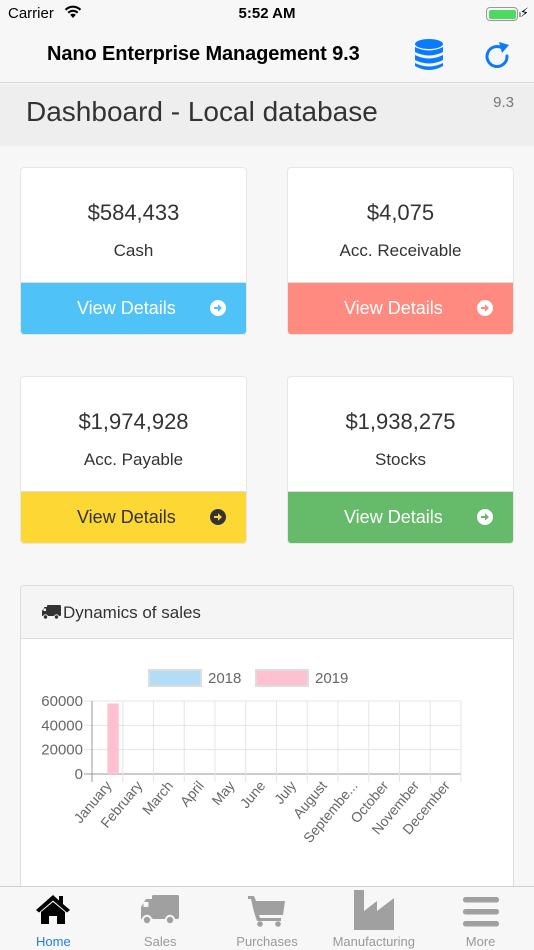 This screenshot has width=534, height=950. What do you see at coordinates (524, 12) in the screenshot?
I see `charging-bolt-icon: ⚡︎` at bounding box center [524, 12].